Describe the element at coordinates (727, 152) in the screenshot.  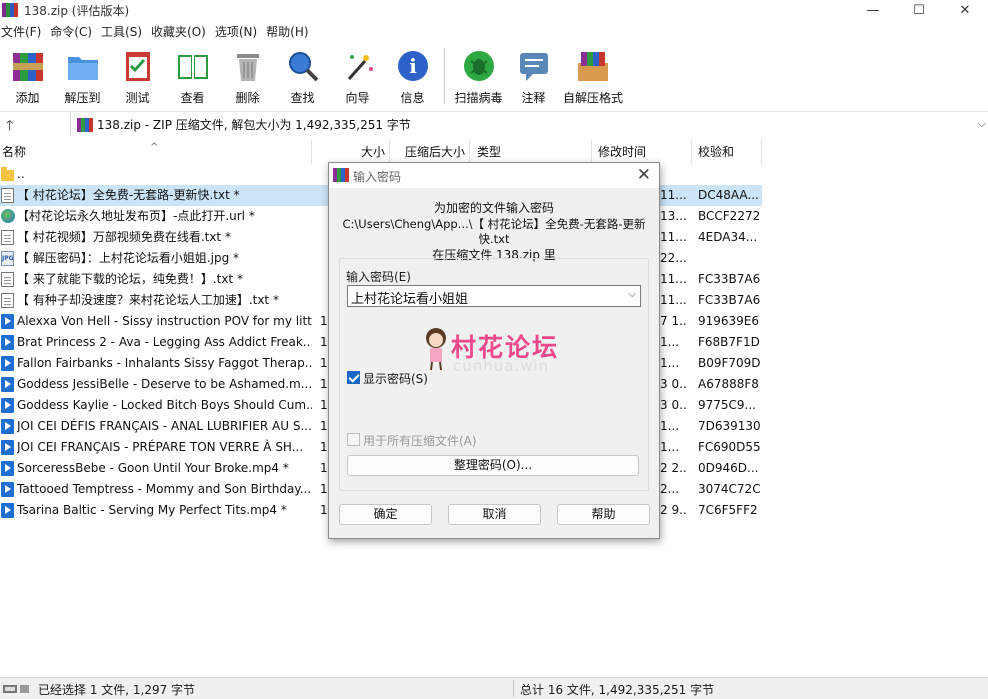
I see `column-crc: 校验和` at that location.